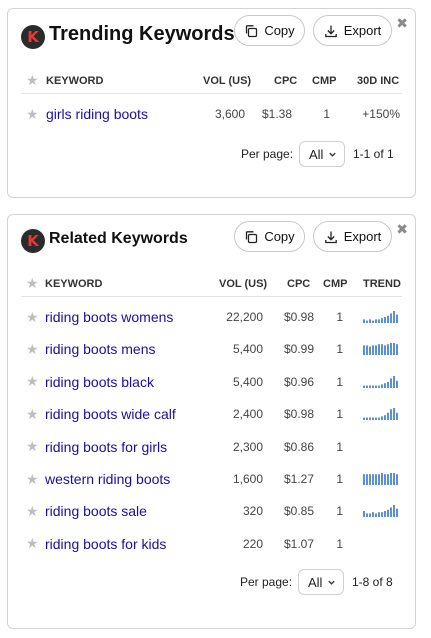 This screenshot has height=638, width=431. Describe the element at coordinates (330, 237) in the screenshot. I see `download-icon` at that location.